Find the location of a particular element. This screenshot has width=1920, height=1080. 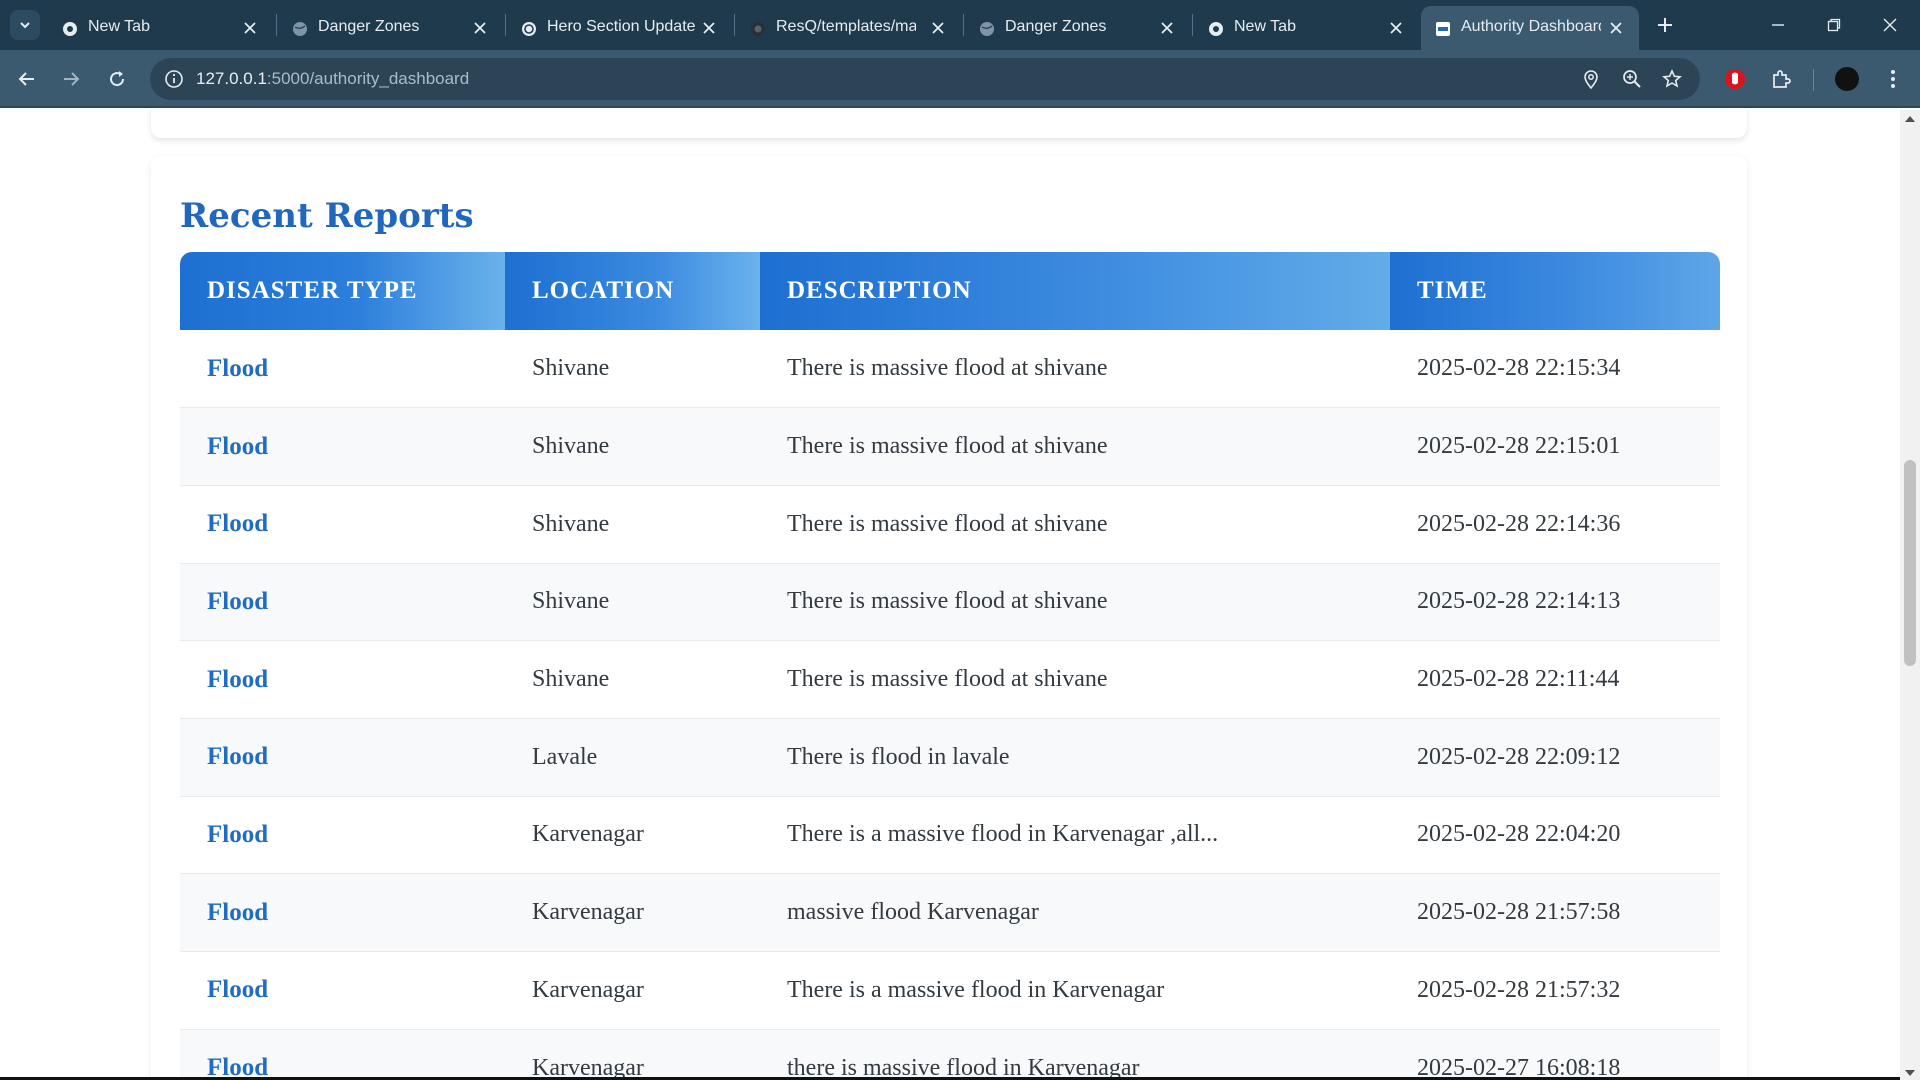

arrow-left-icon is located at coordinates (26, 79).